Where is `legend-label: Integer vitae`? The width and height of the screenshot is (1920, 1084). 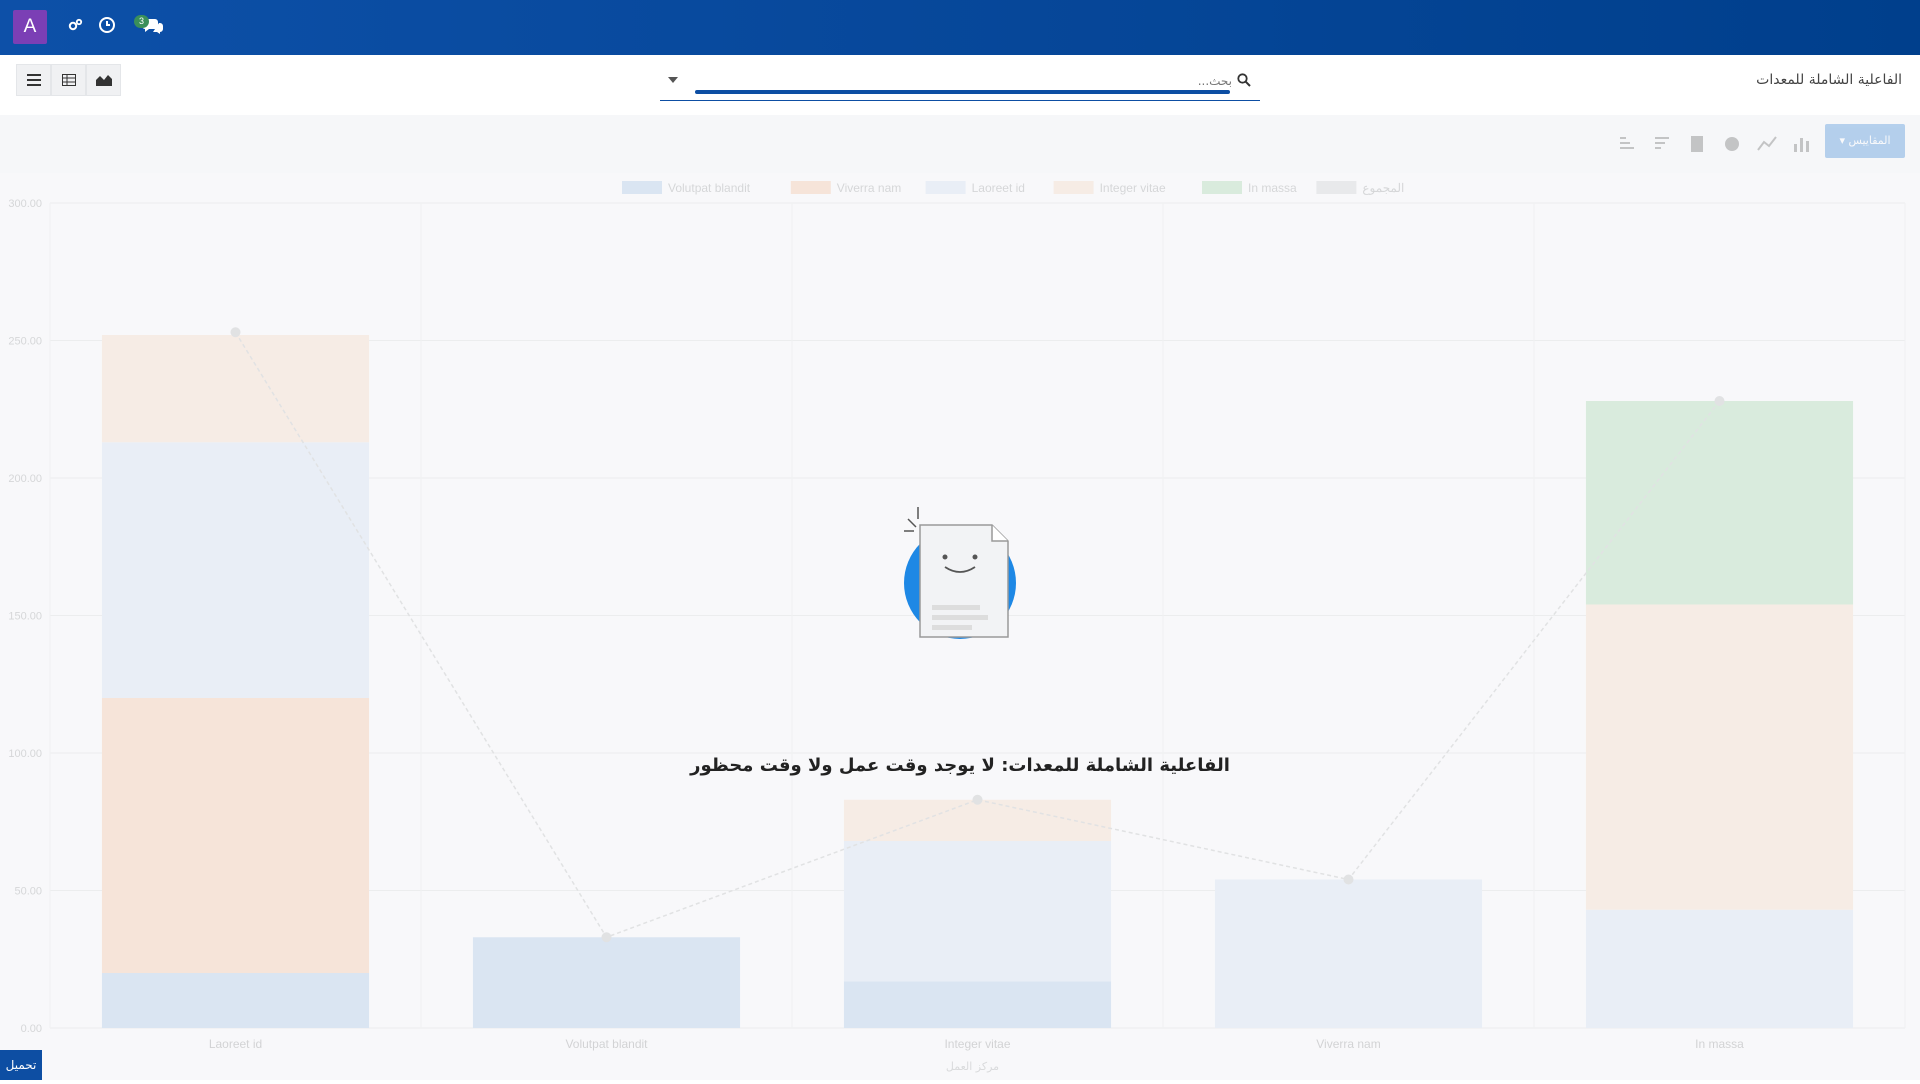 legend-label: Integer vitae is located at coordinates (1133, 188).